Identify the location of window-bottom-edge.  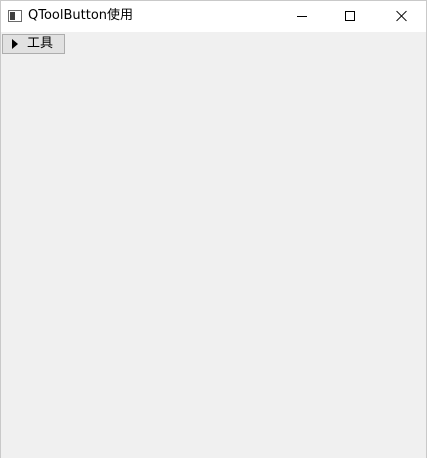
(213, 460).